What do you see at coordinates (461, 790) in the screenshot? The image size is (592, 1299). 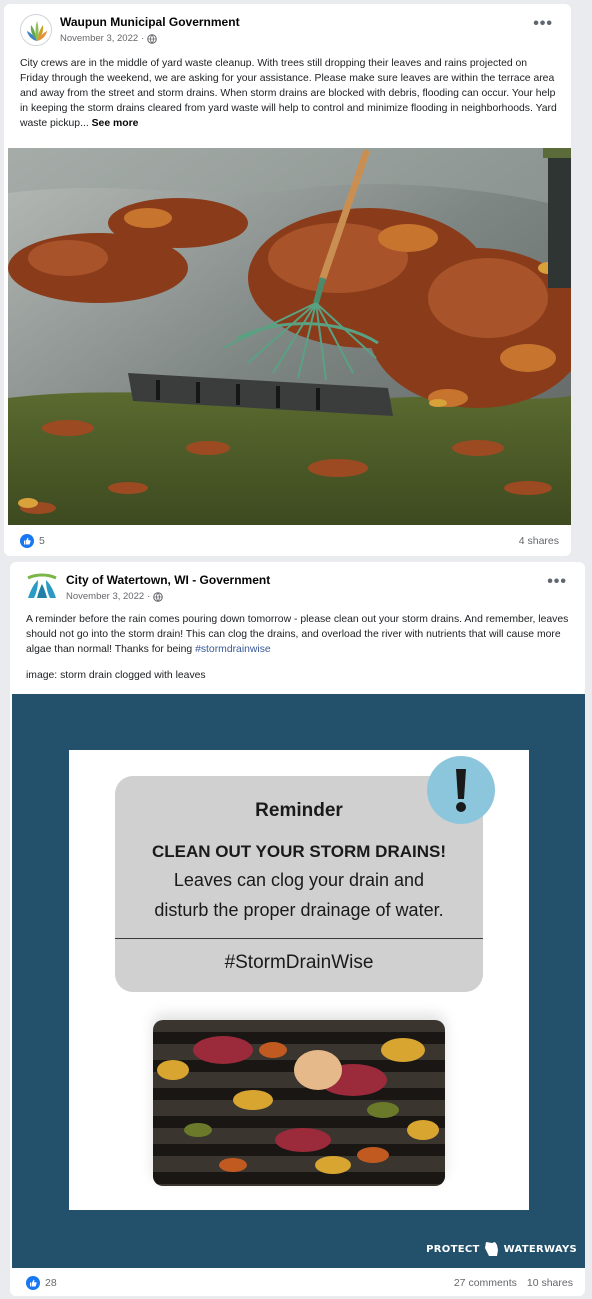 I see `exclamation-icon` at bounding box center [461, 790].